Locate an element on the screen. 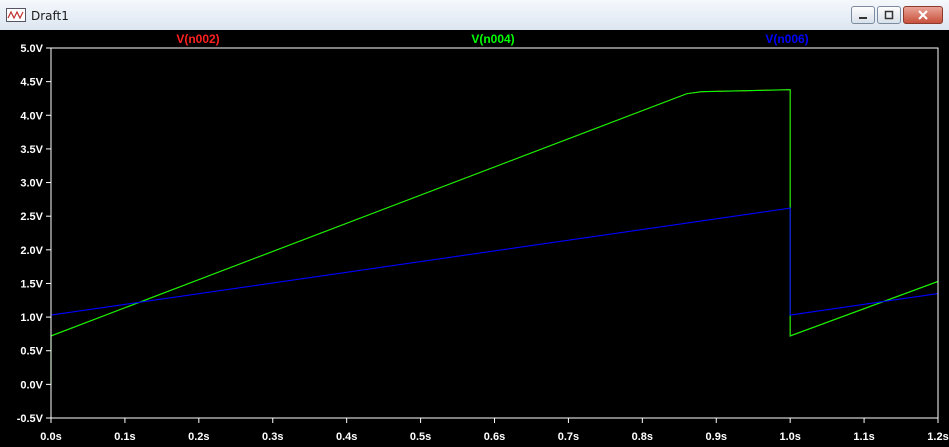  close-icon is located at coordinates (923, 15).